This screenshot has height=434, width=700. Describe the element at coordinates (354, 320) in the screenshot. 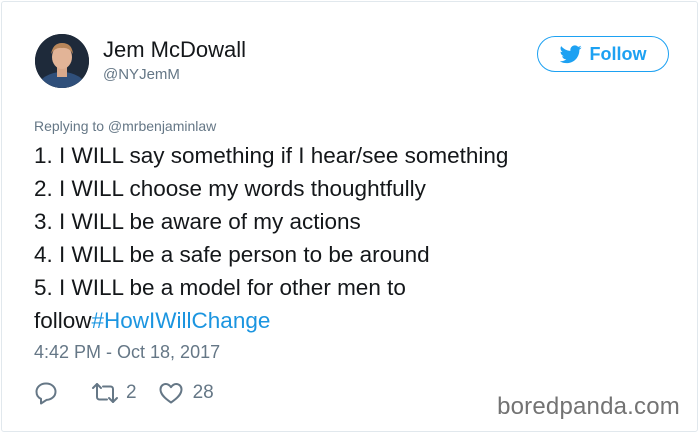

I see `tweet-line-last: follow#HowIWillChange` at that location.